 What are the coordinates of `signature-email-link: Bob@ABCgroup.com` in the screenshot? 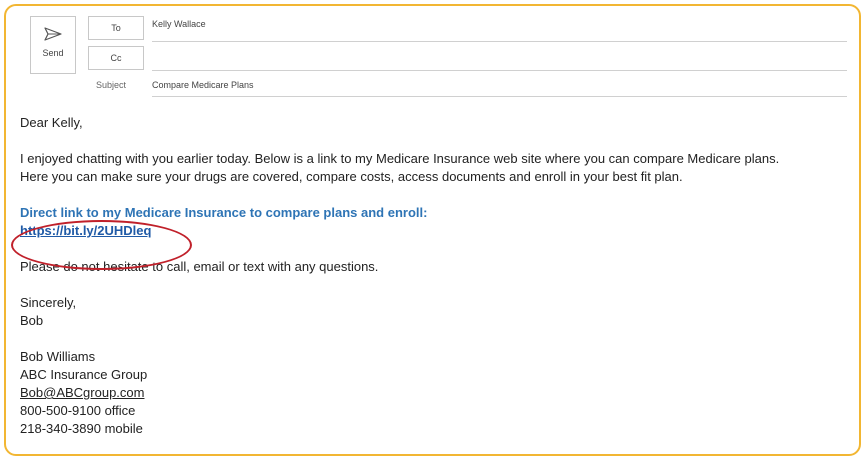 It's located at (82, 392).